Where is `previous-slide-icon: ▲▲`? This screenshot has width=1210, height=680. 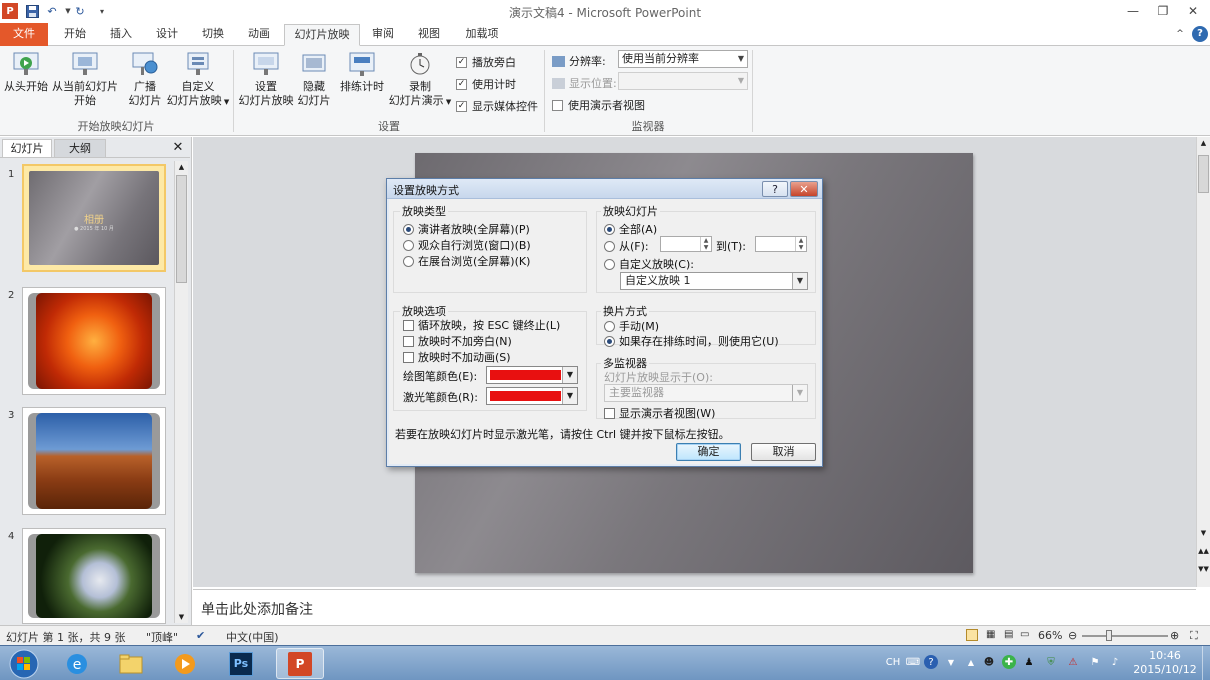 previous-slide-icon: ▲▲ is located at coordinates (1203, 554).